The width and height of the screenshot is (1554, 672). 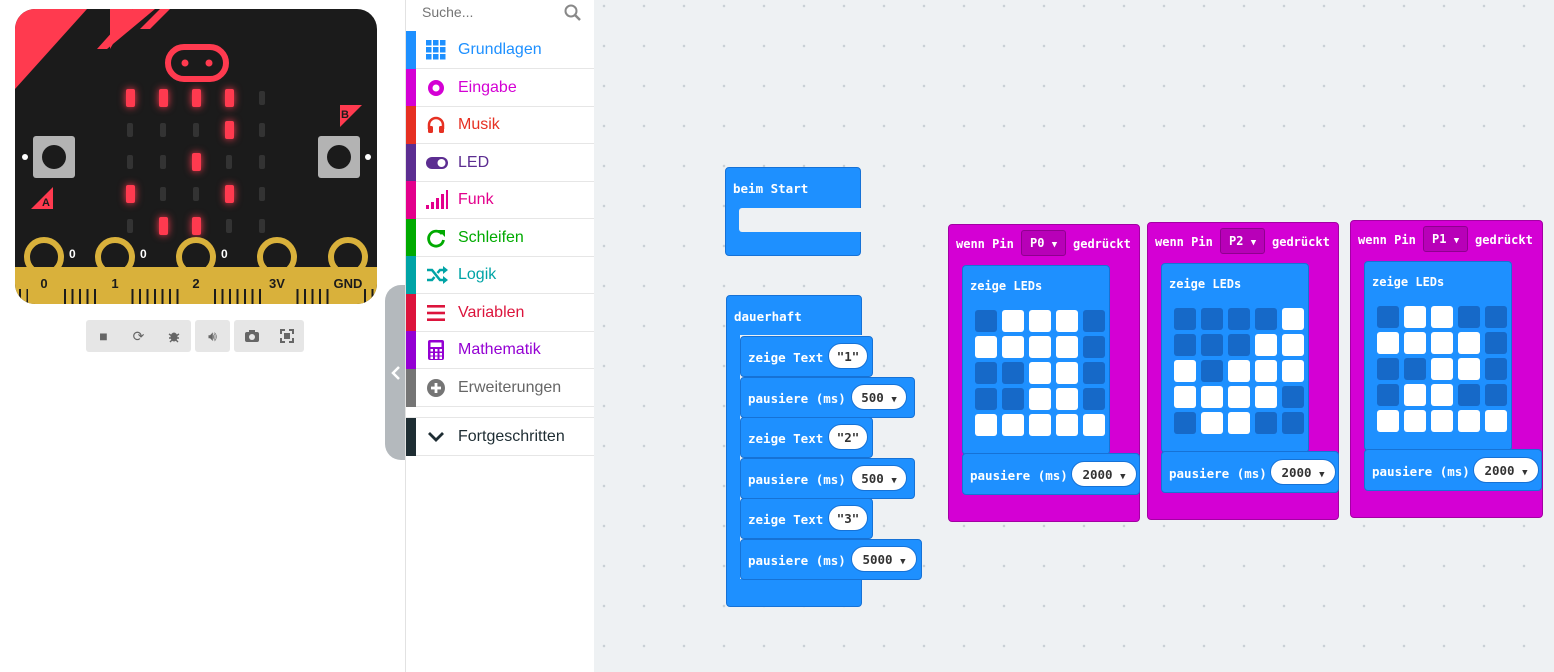 What do you see at coordinates (500, 88) in the screenshot?
I see `category-eingabe: Eingabe` at bounding box center [500, 88].